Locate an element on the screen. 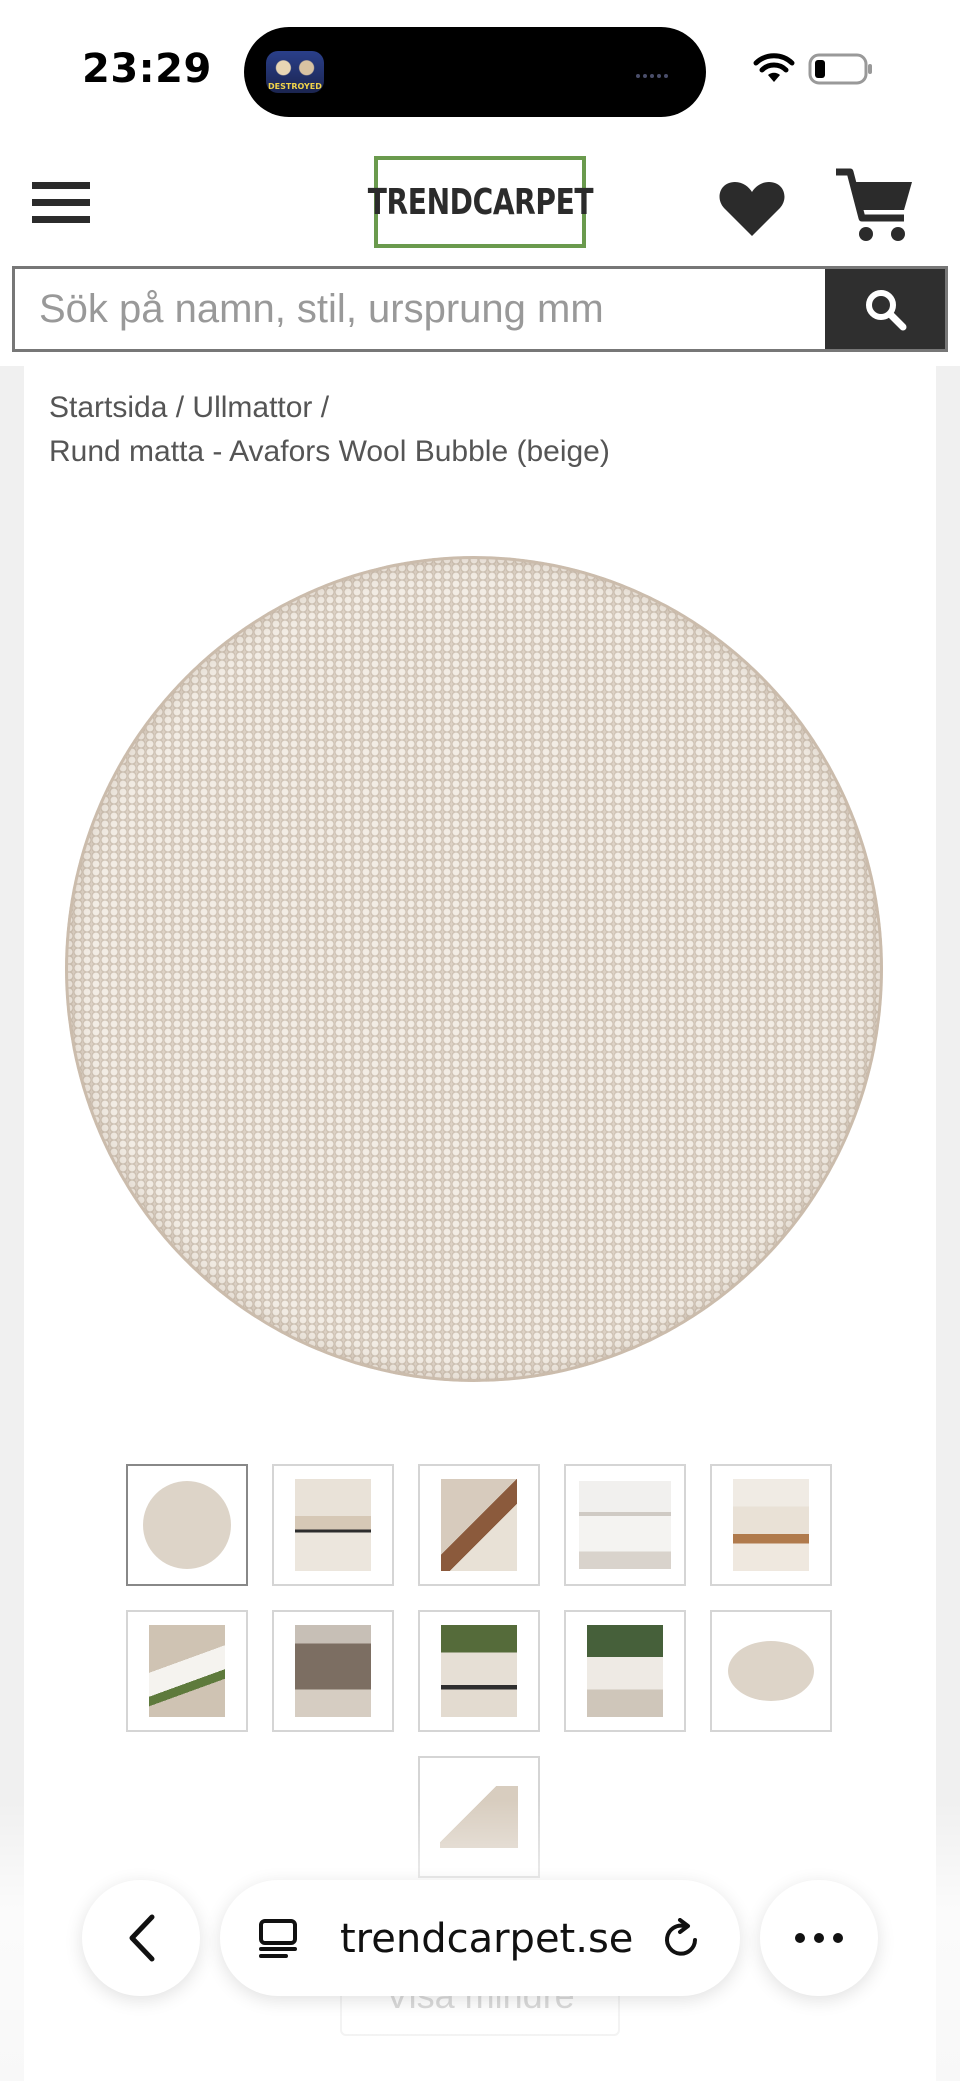 The width and height of the screenshot is (960, 2081). search-icon is located at coordinates (886, 310).